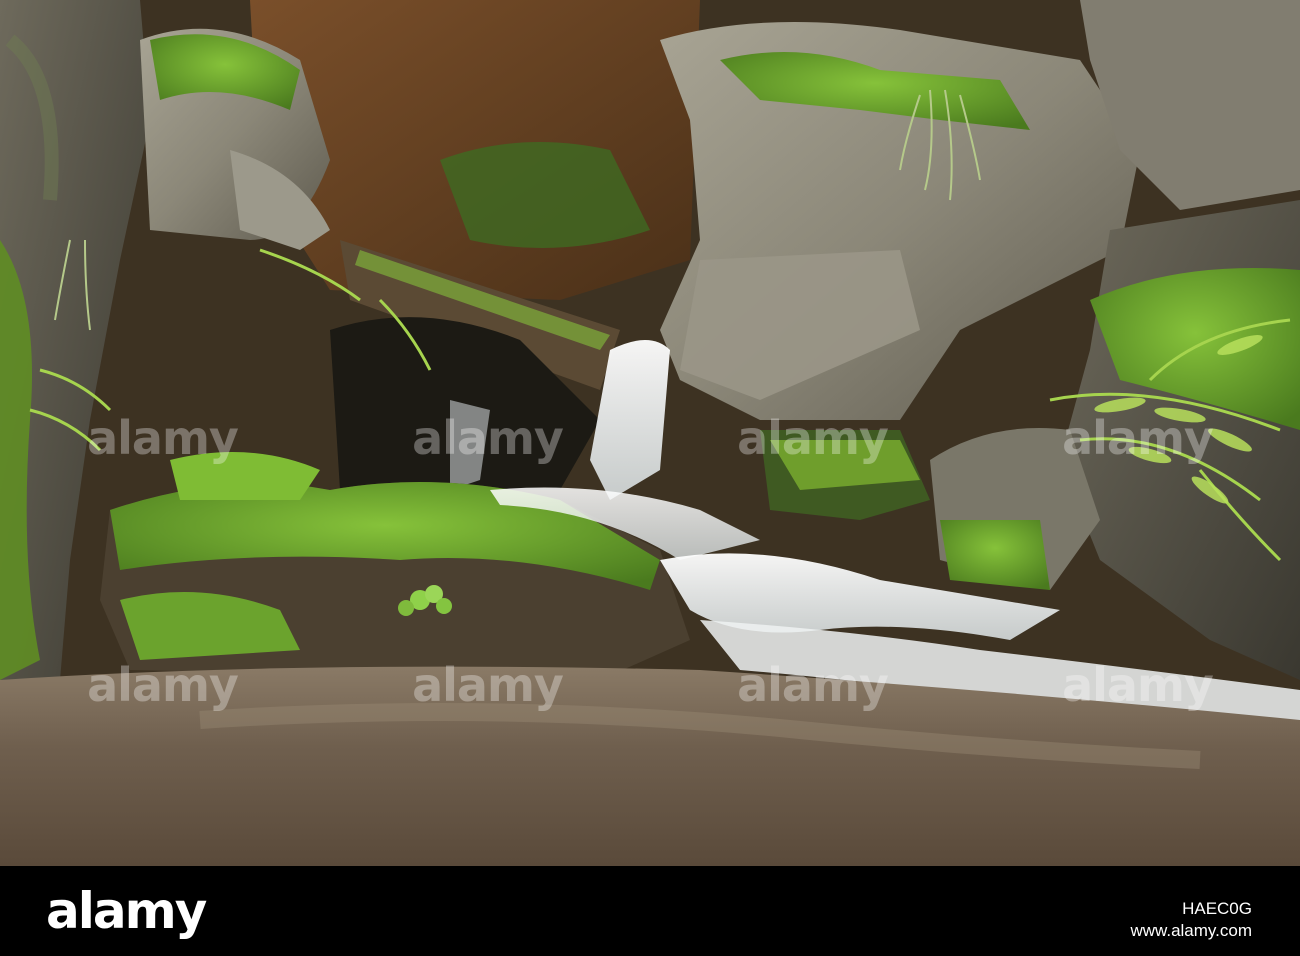 The image size is (1300, 956). I want to click on image-id: HAEC0G, so click(1217, 908).